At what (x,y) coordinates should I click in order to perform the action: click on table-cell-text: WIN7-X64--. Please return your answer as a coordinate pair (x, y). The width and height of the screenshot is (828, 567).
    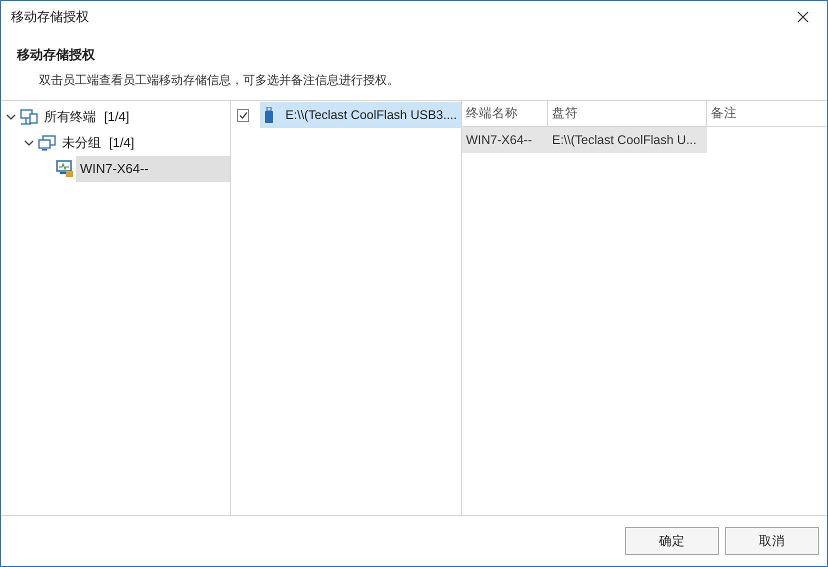
    Looking at the image, I should click on (499, 140).